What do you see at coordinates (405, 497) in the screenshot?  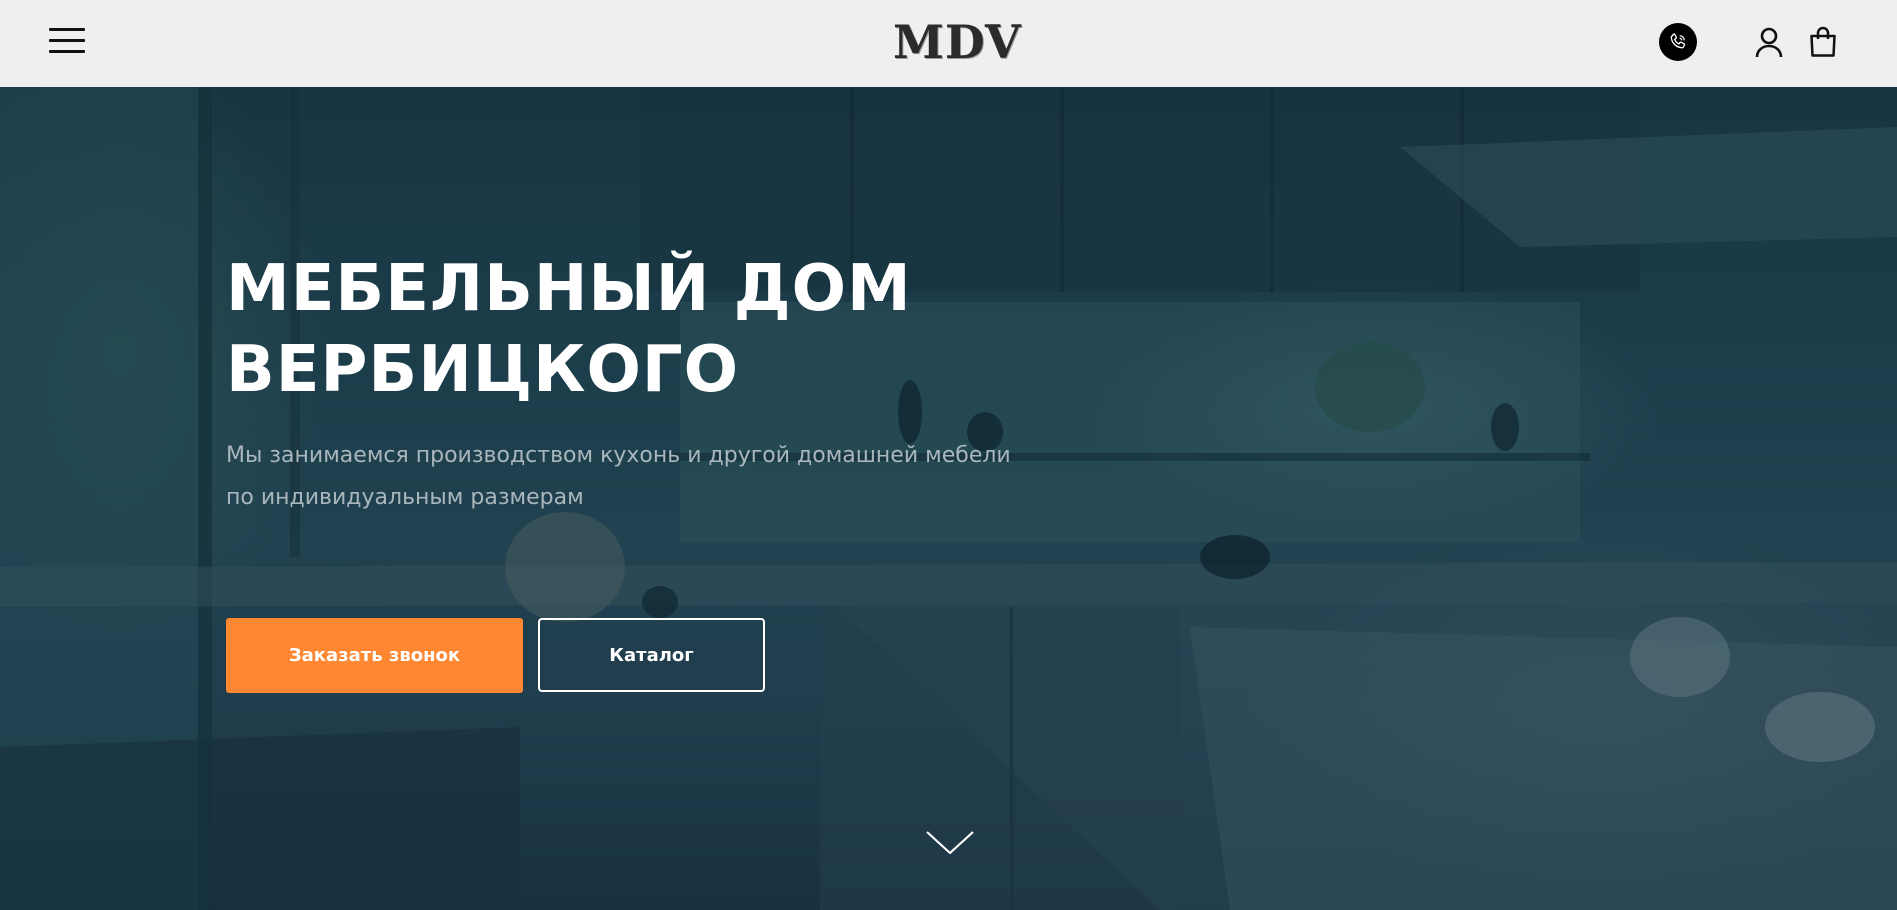 I see `hero-subtitle-line-2: по индивидуальным размерам` at bounding box center [405, 497].